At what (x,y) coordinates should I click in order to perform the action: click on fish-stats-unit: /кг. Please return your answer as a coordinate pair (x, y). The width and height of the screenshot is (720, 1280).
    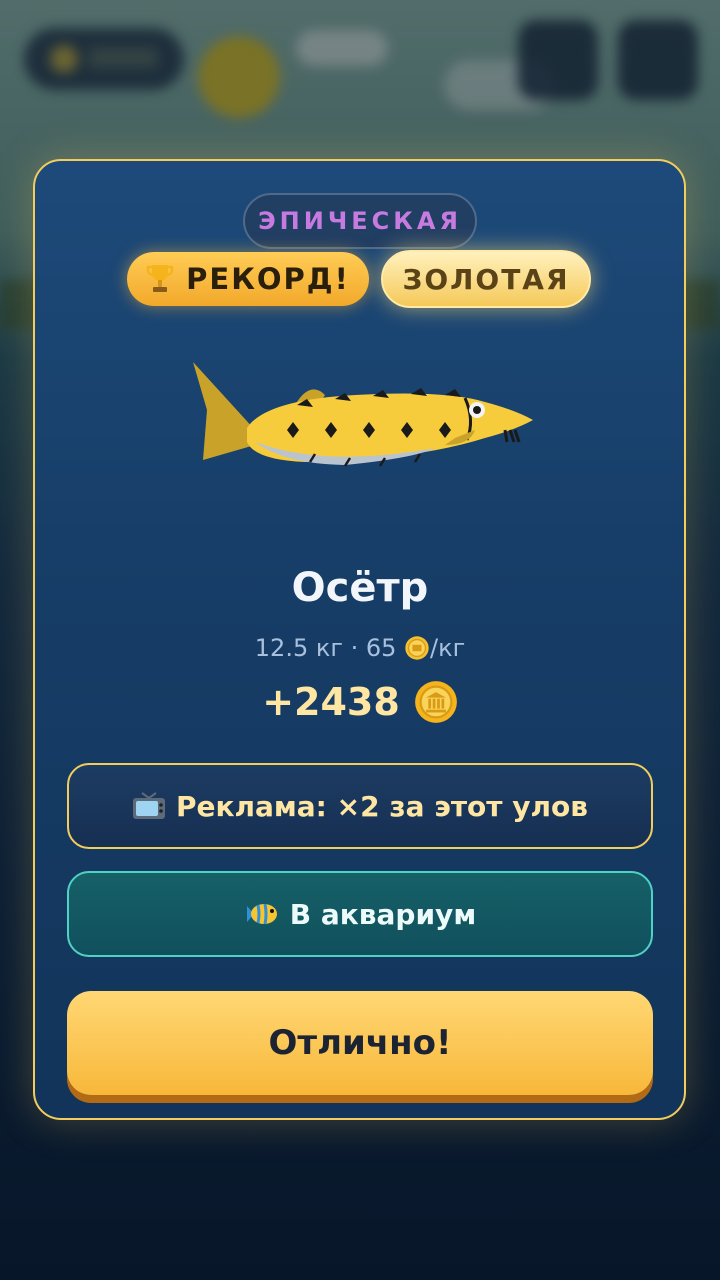
    Looking at the image, I should click on (448, 648).